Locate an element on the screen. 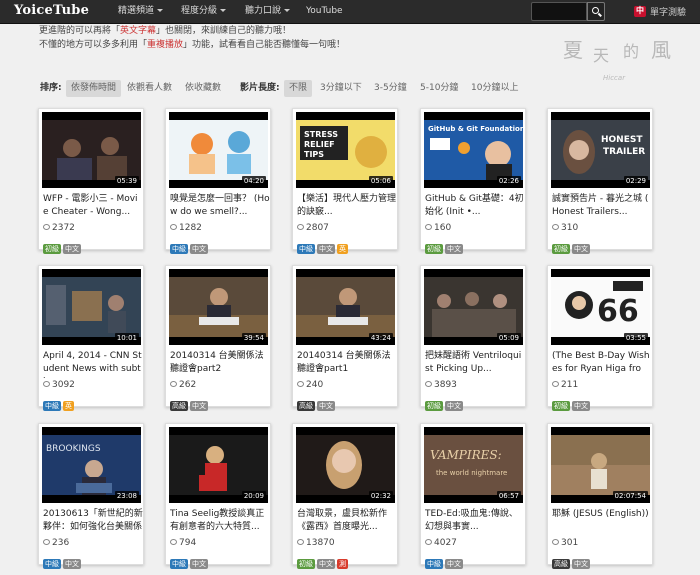 The height and width of the screenshot is (575, 700). video-card: 02:07:54 耶穌 (JESUS (English)) 301 高級 中文 is located at coordinates (600, 496).